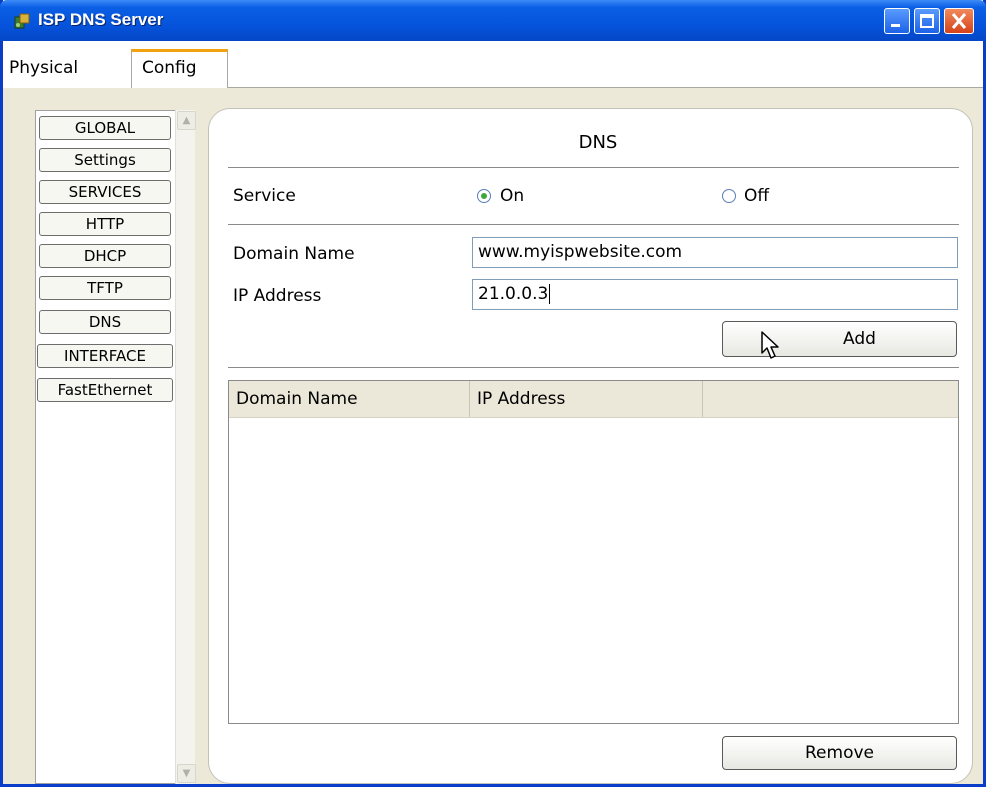 This screenshot has height=787, width=986. I want to click on service-on-radio, so click(484, 196).